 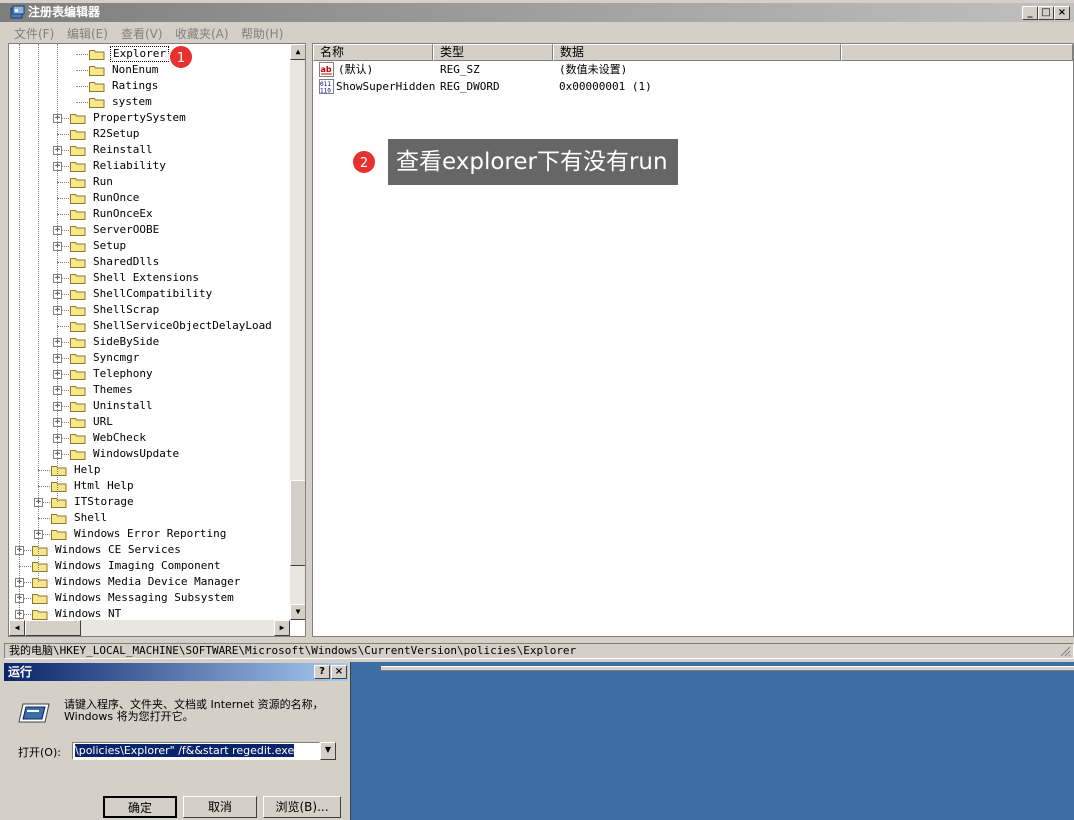 I want to click on menu-edit: 编辑(E), so click(x=87, y=33).